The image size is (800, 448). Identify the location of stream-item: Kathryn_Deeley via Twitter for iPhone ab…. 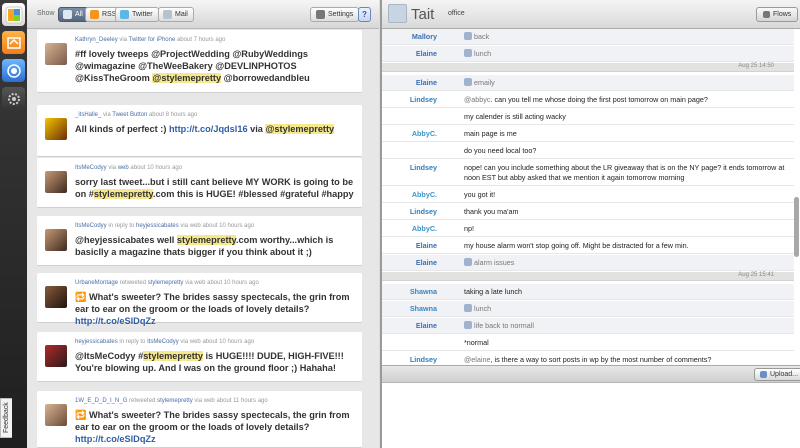
(199, 61).